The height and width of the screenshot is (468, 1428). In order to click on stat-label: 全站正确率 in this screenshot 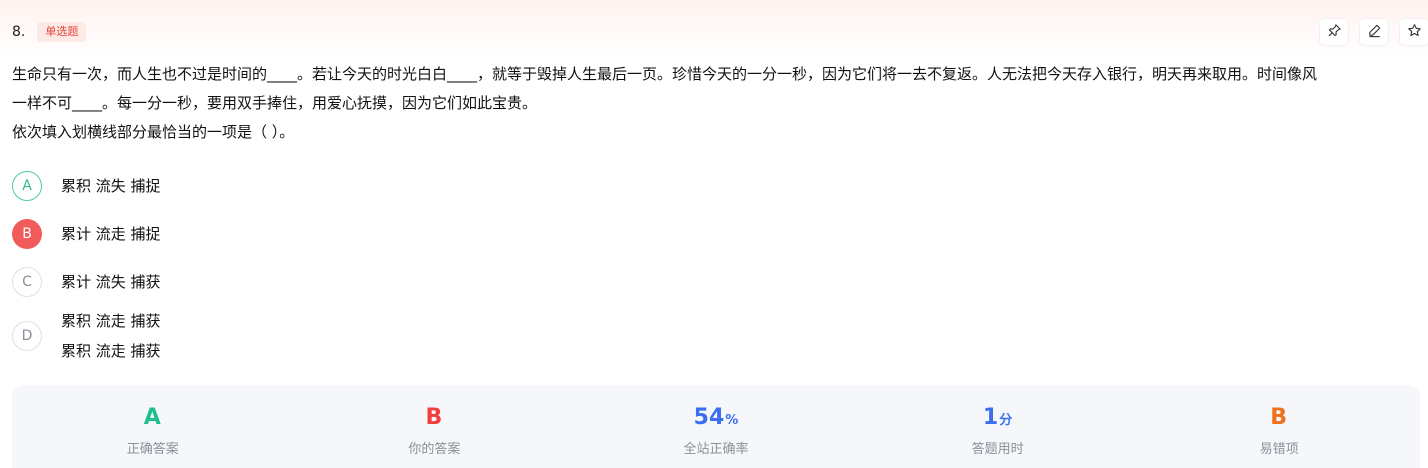, I will do `click(716, 449)`.